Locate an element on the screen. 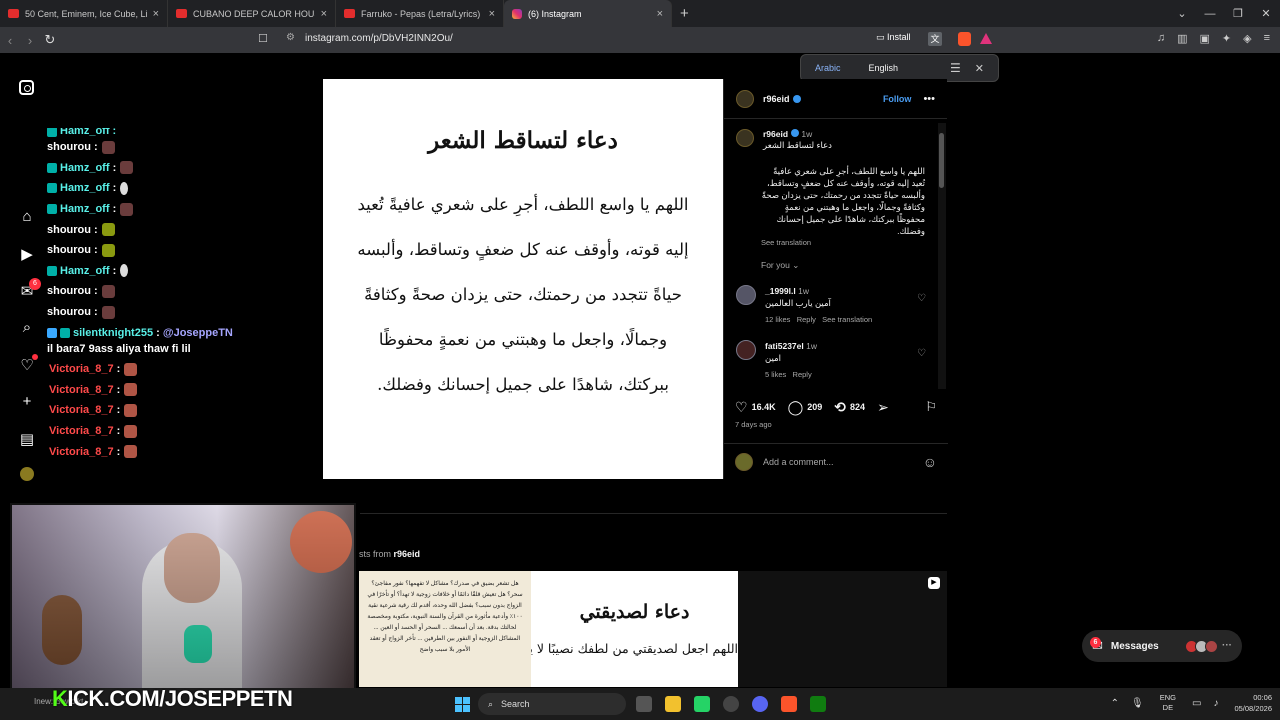  comment-icon: ◯ is located at coordinates (796, 407).